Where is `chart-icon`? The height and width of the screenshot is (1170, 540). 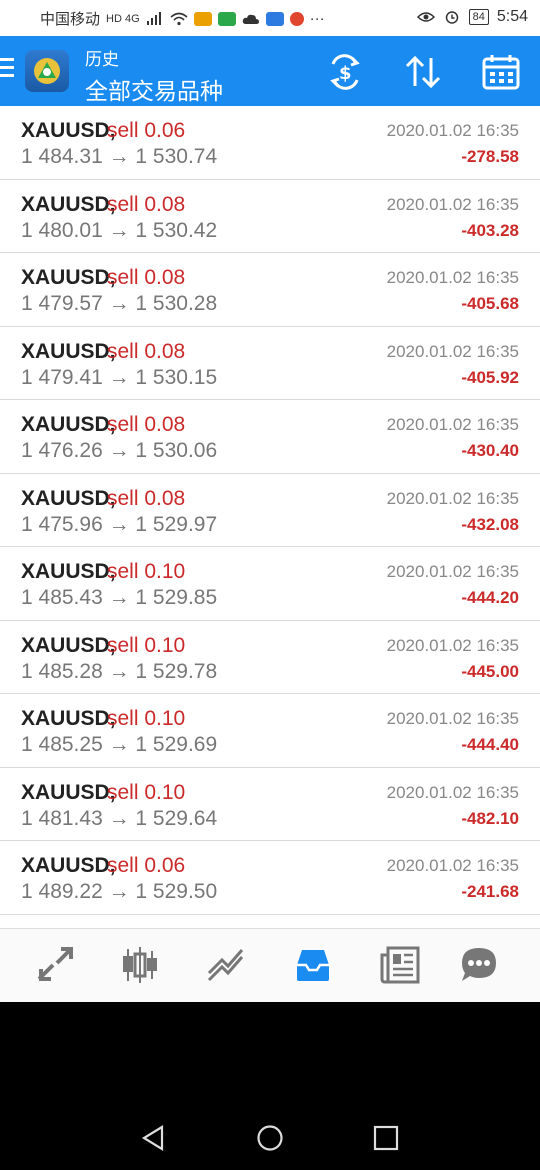 chart-icon is located at coordinates (140, 965).